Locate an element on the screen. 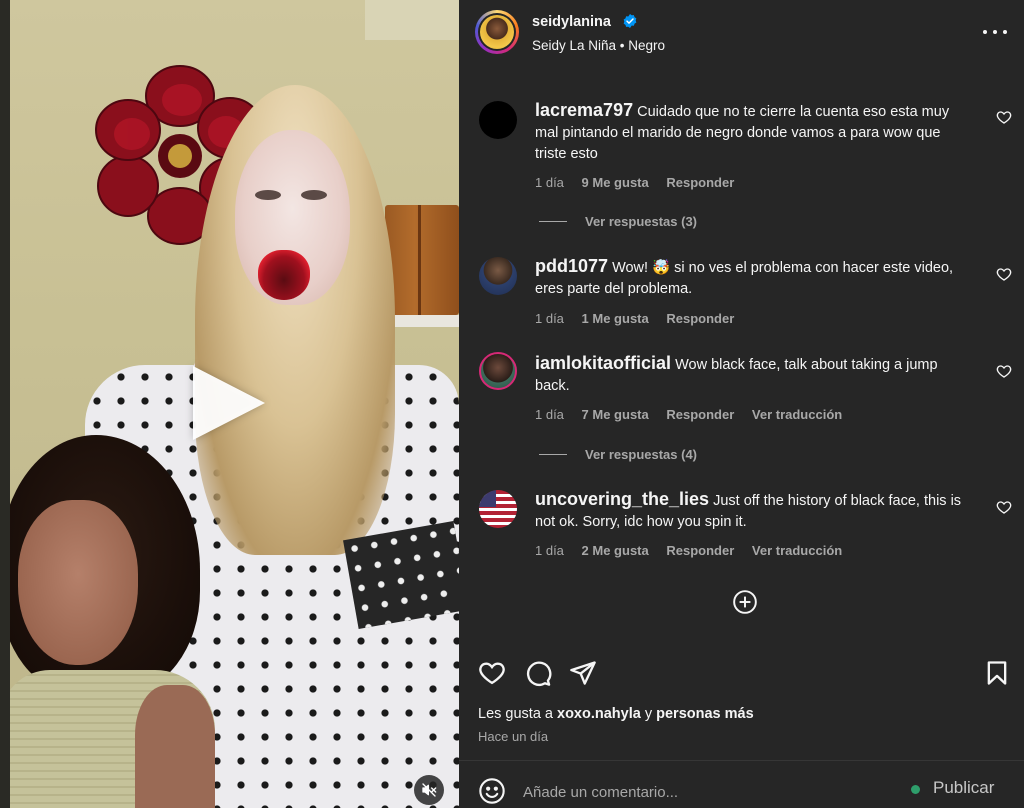 The height and width of the screenshot is (808, 1024). comment-meta: 1 día 9 Me gusta Responder is located at coordinates (634, 182).